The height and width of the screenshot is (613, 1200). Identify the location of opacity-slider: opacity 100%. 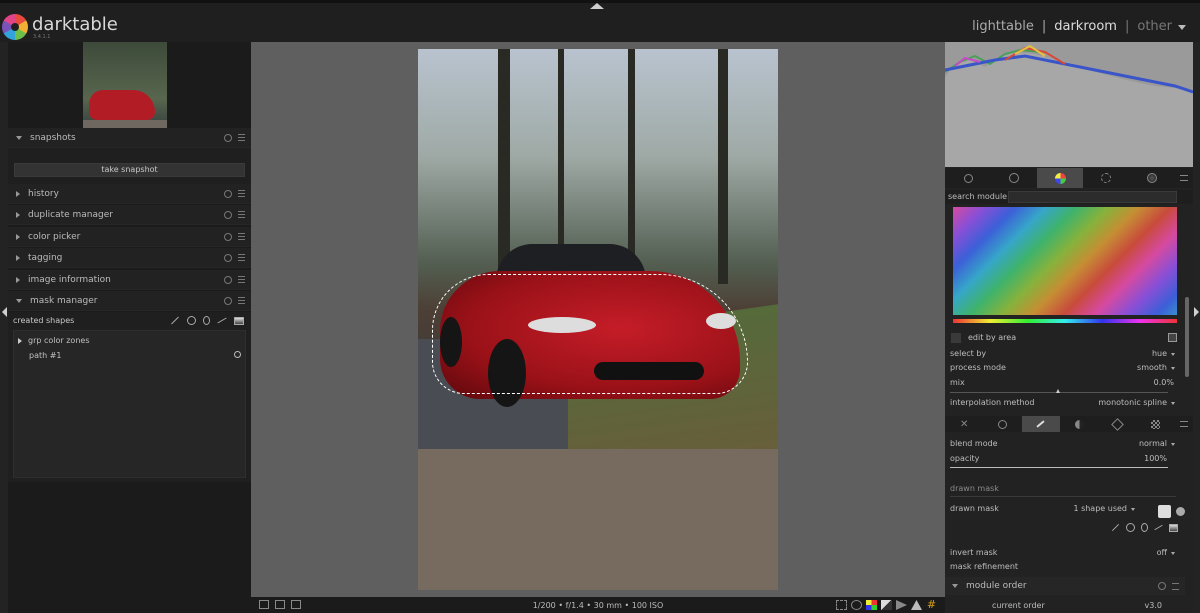
(1065, 459).